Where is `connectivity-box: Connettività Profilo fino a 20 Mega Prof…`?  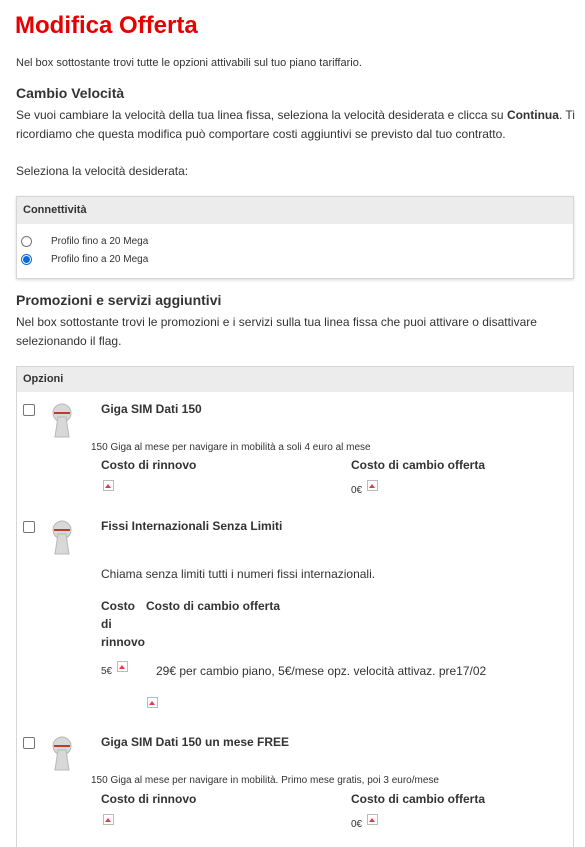
connectivity-box: Connettività Profilo fino a 20 Mega Prof… is located at coordinates (295, 237).